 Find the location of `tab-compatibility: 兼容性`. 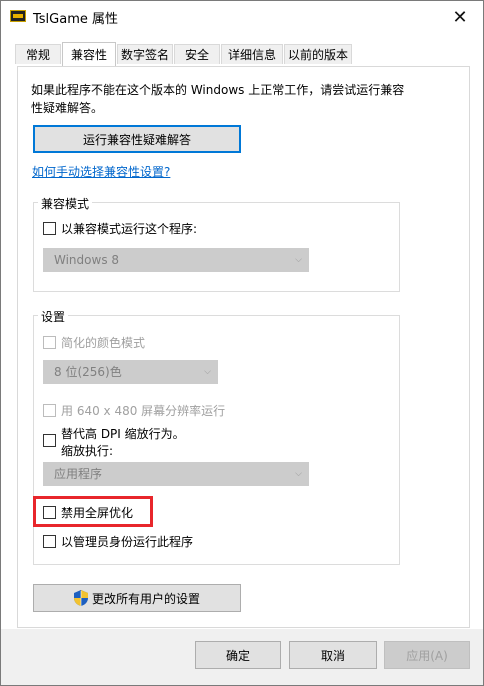

tab-compatibility: 兼容性 is located at coordinates (89, 54).